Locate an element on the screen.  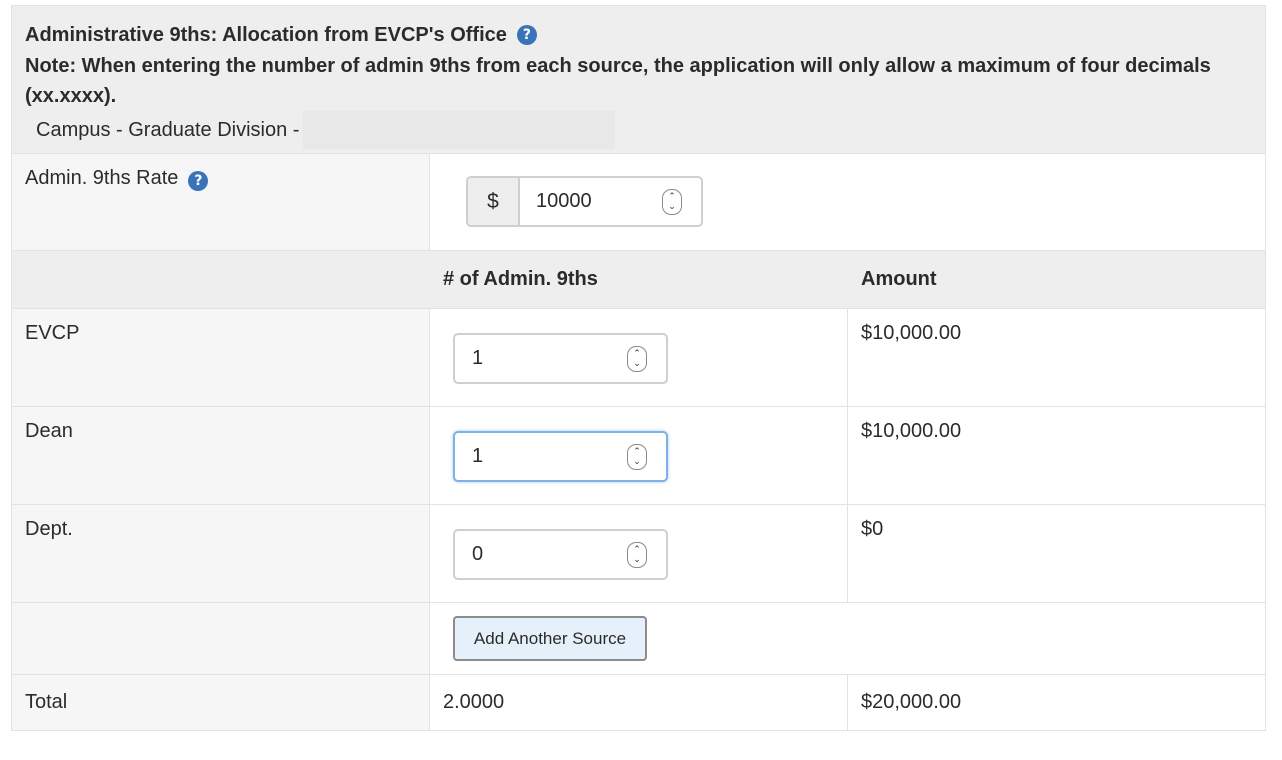
add-another-source-button: Add Another Source is located at coordinates (550, 638).